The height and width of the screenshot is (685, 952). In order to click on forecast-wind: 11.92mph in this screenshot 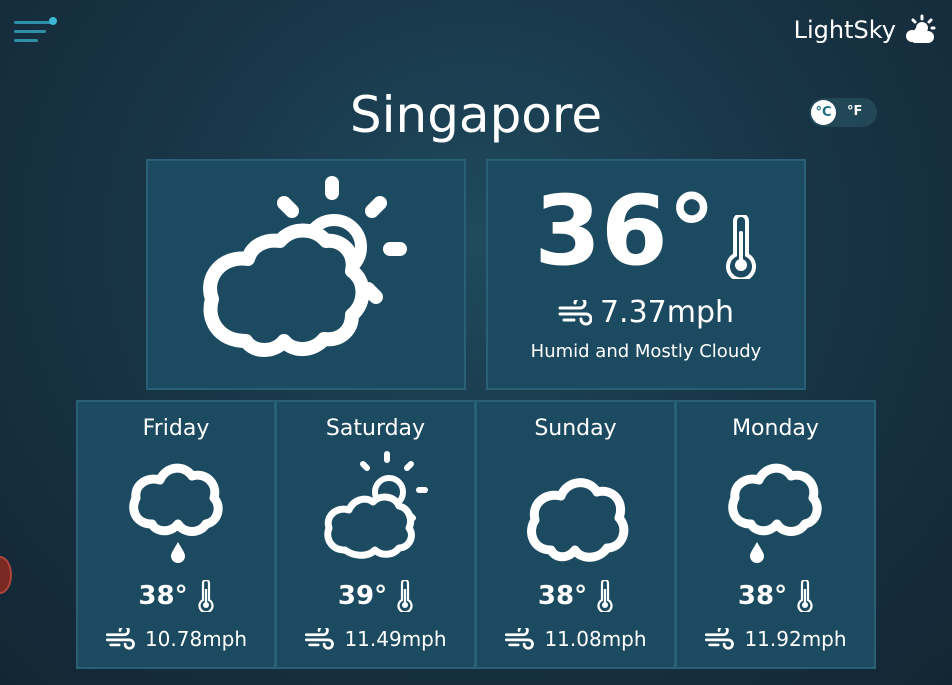, I will do `click(775, 639)`.